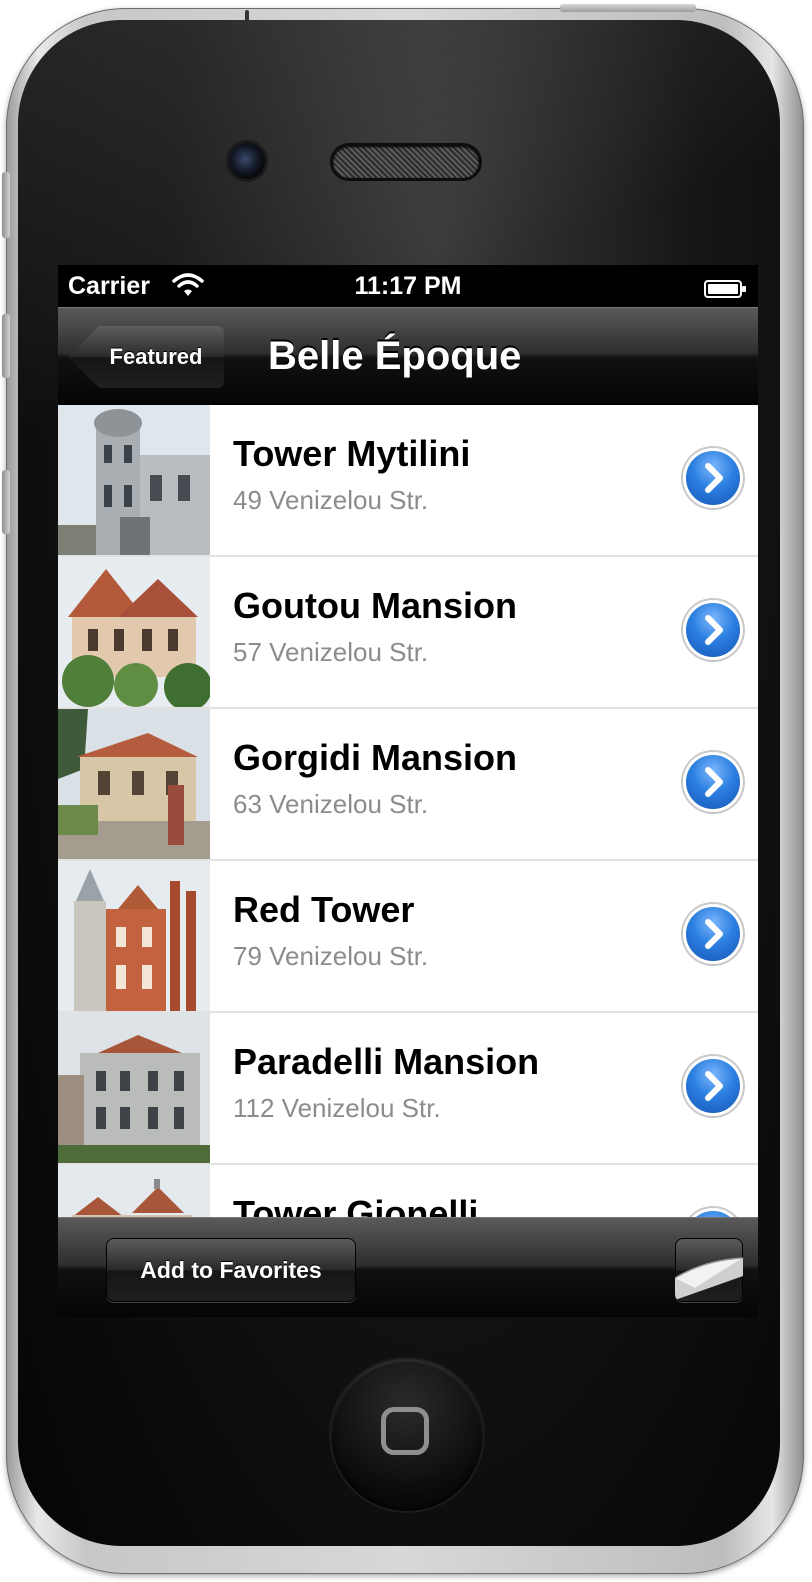 Image resolution: width=812 pixels, height=1582 pixels. I want to click on clock: 11:17 PM, so click(408, 286).